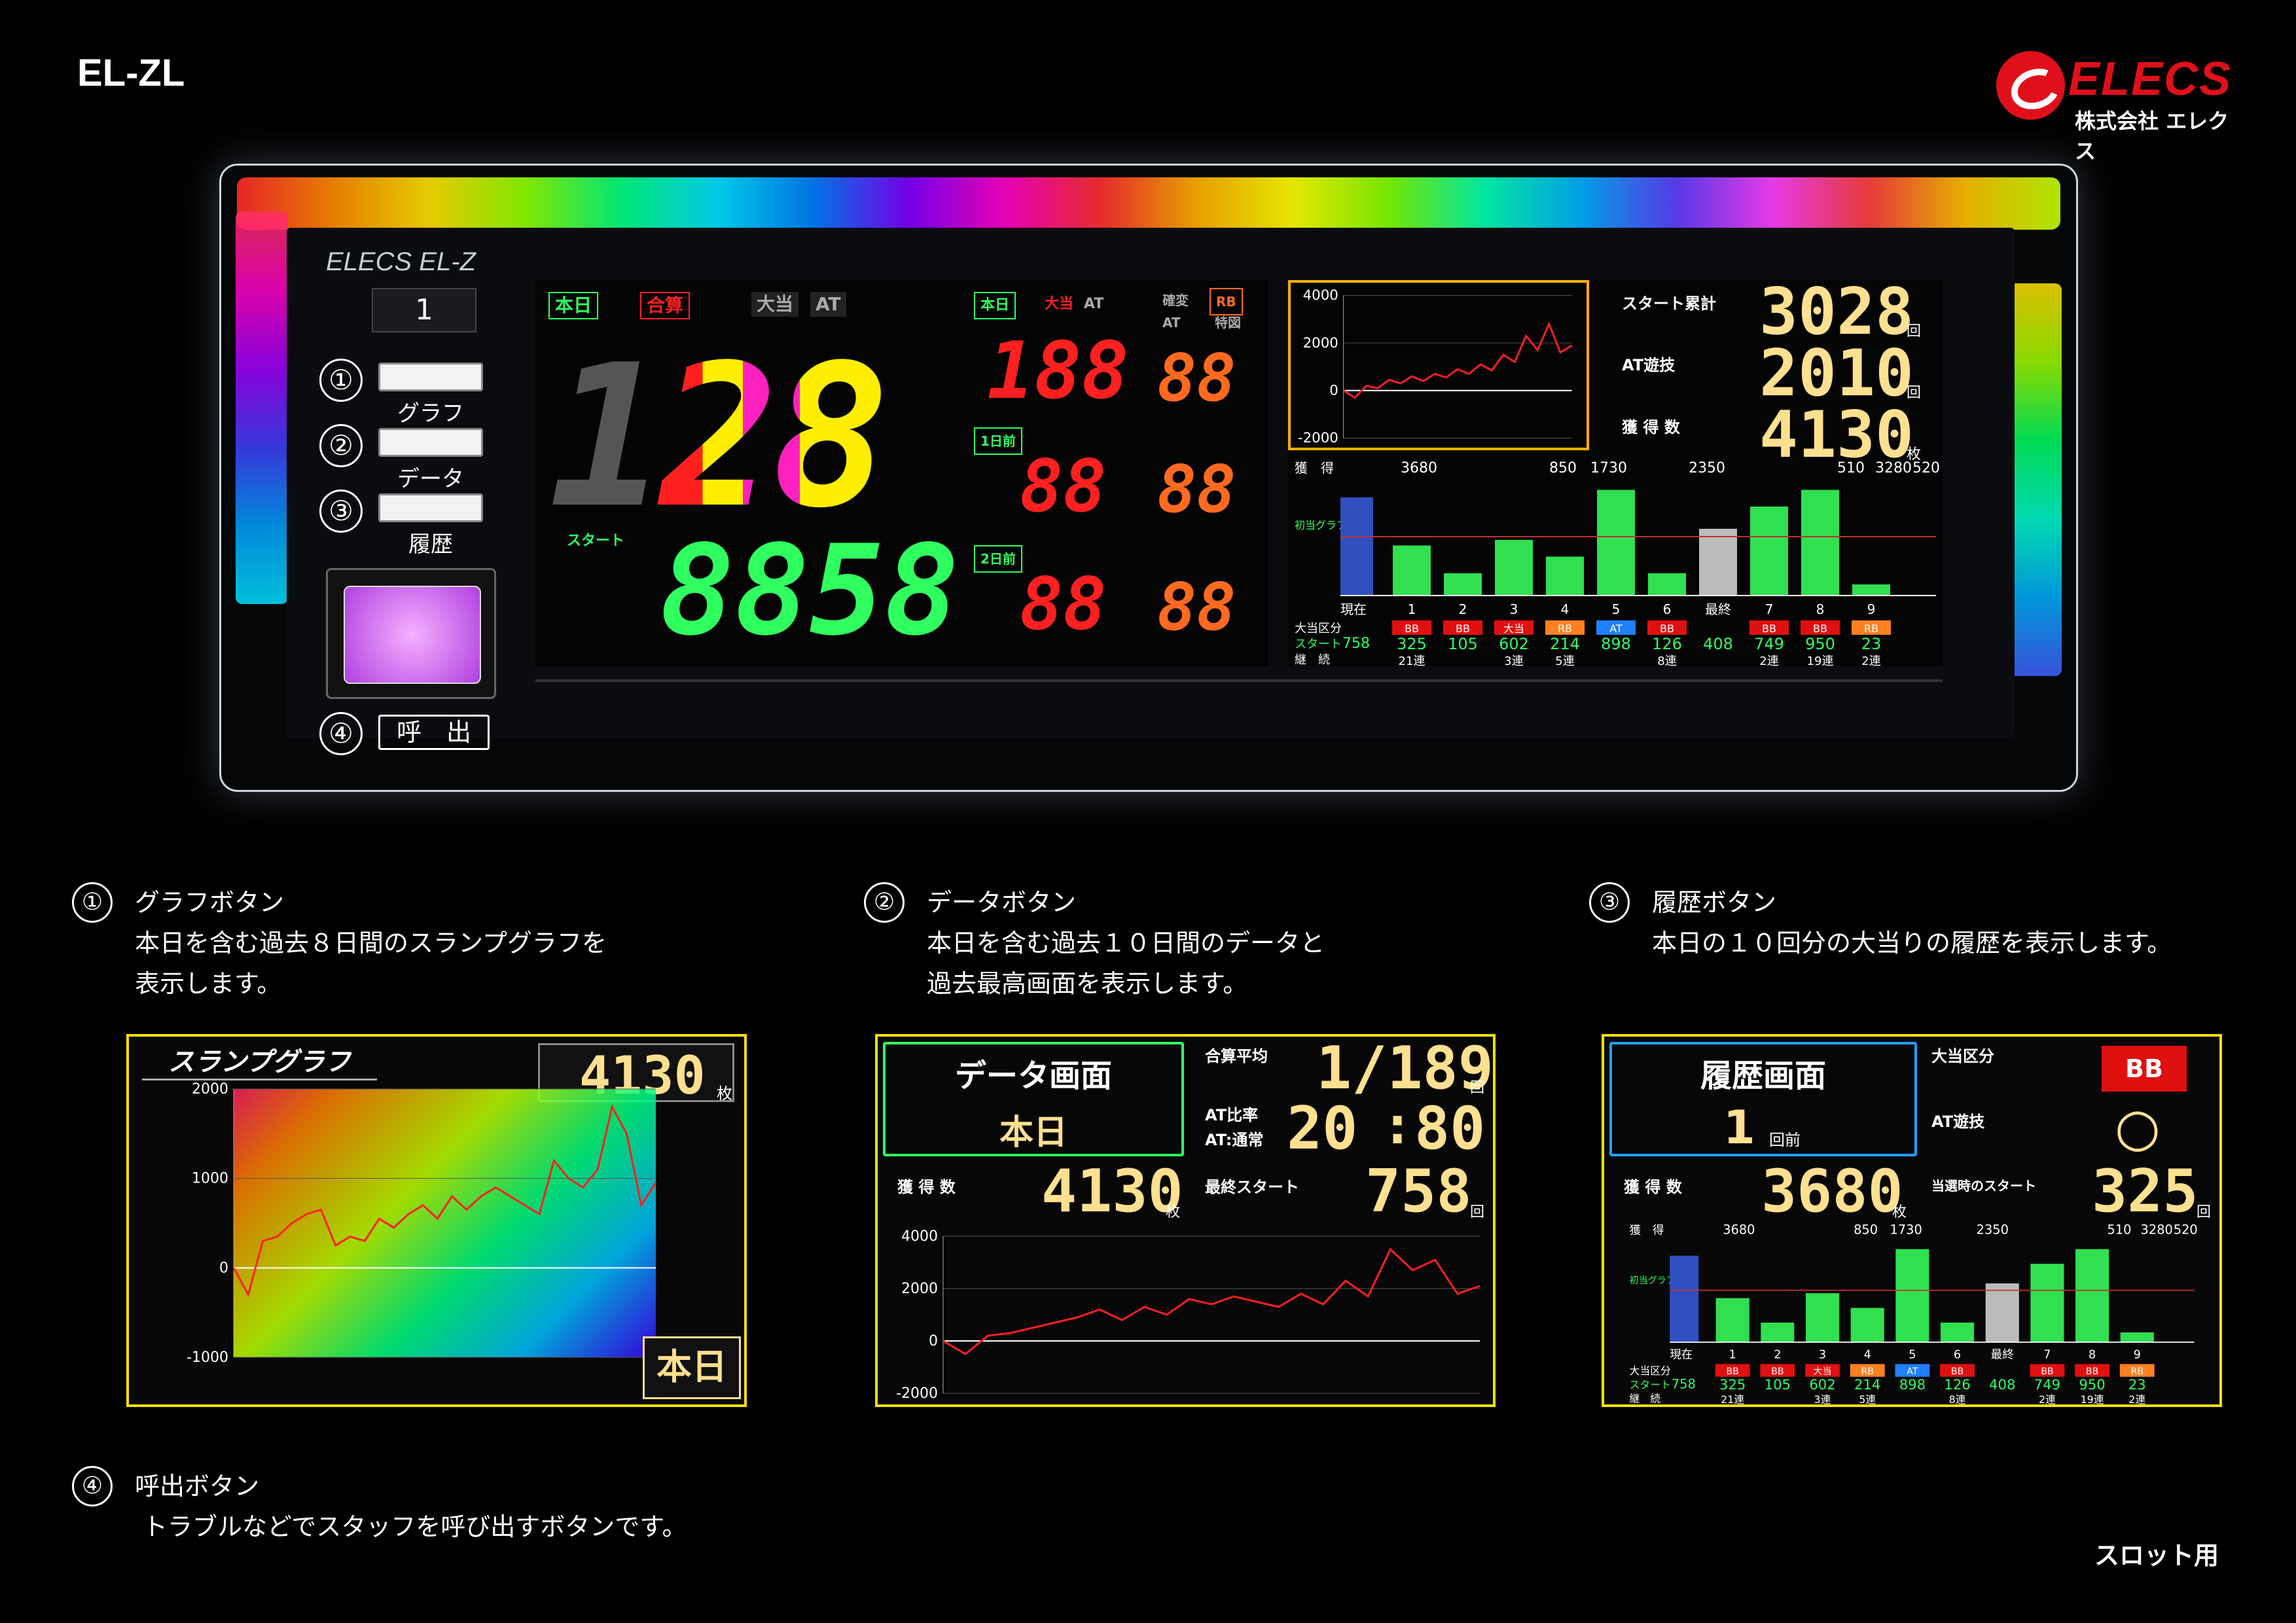  I want to click on hist-get-label: 獲 得 数, so click(1653, 1187).